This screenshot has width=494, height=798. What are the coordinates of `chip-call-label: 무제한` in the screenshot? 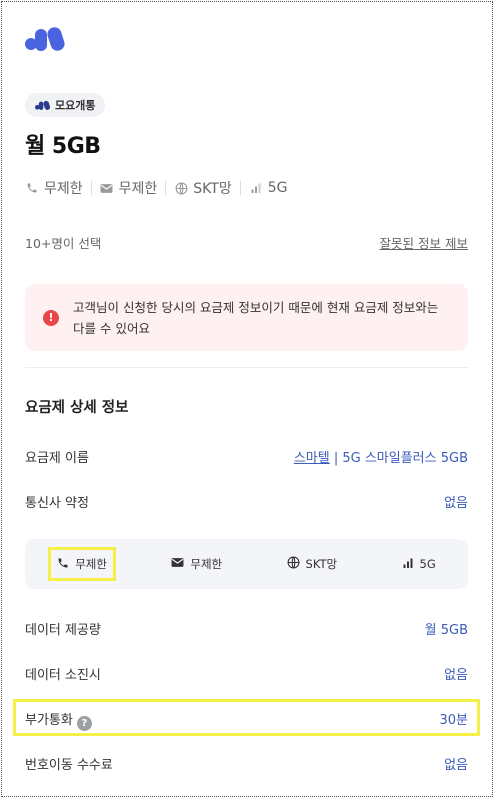 It's located at (91, 564).